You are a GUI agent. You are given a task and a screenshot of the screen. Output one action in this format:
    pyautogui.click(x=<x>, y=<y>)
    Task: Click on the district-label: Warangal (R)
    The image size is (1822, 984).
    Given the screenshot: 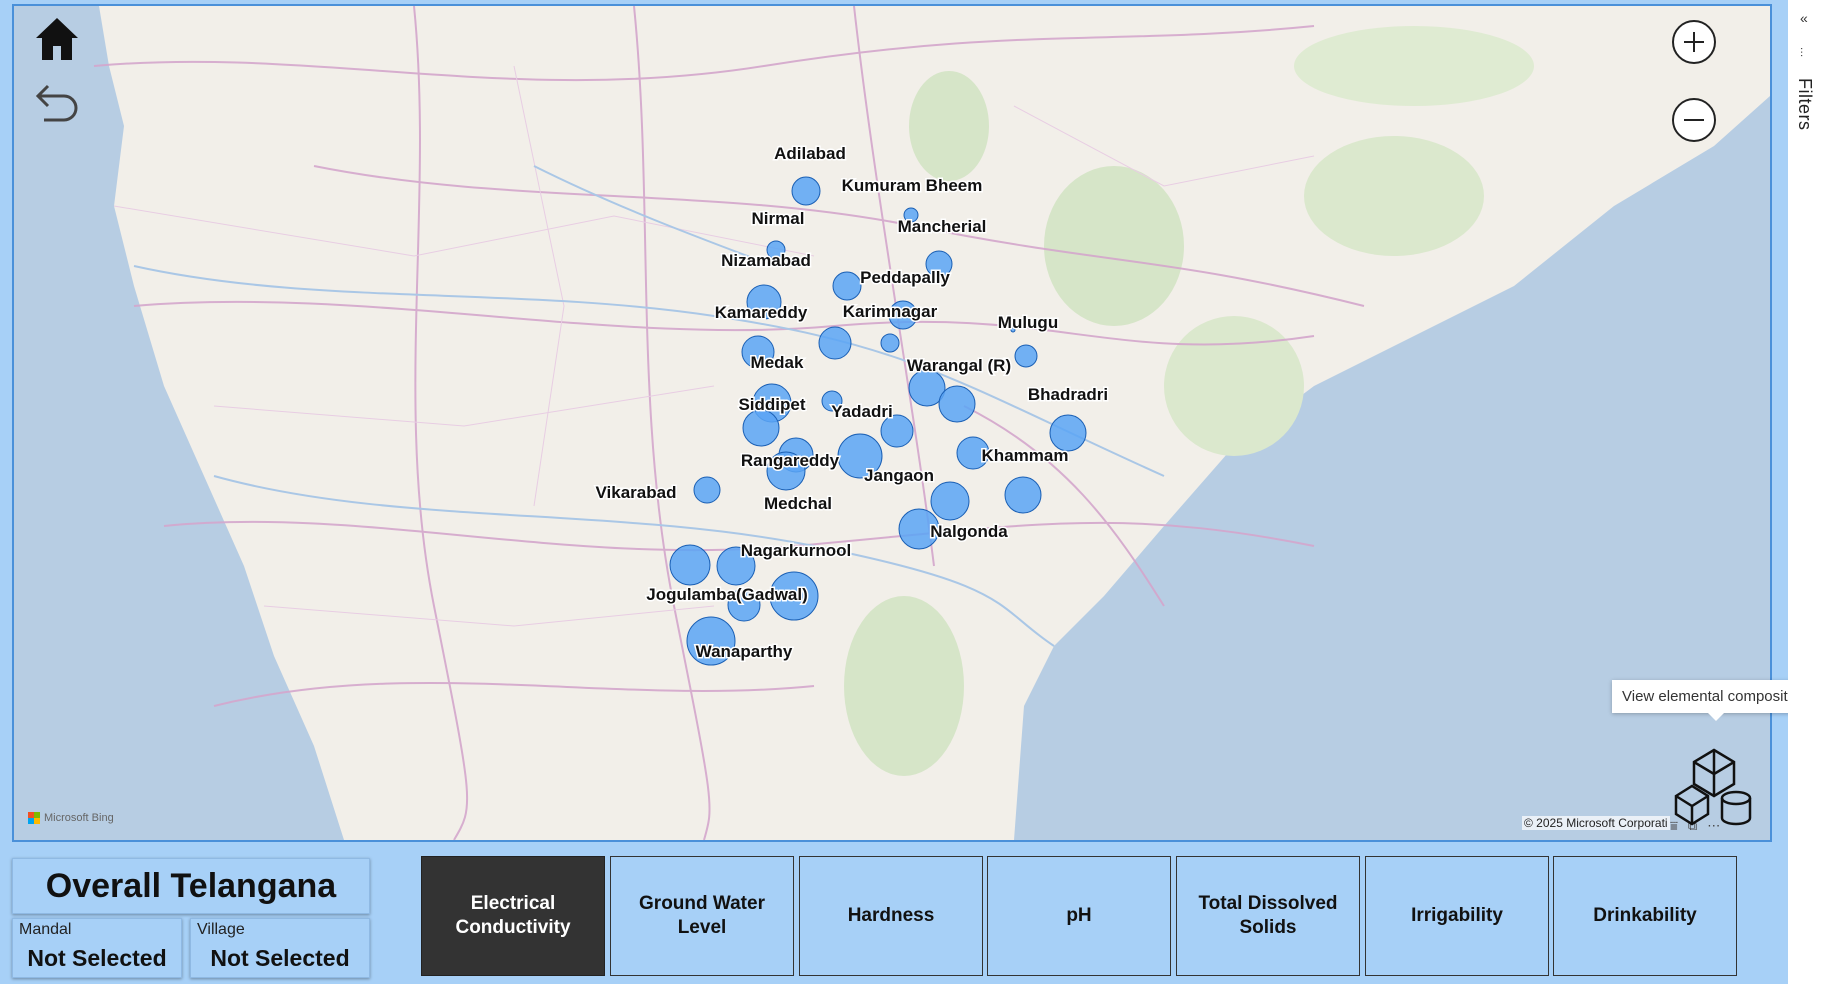 What is the action you would take?
    pyautogui.click(x=959, y=365)
    